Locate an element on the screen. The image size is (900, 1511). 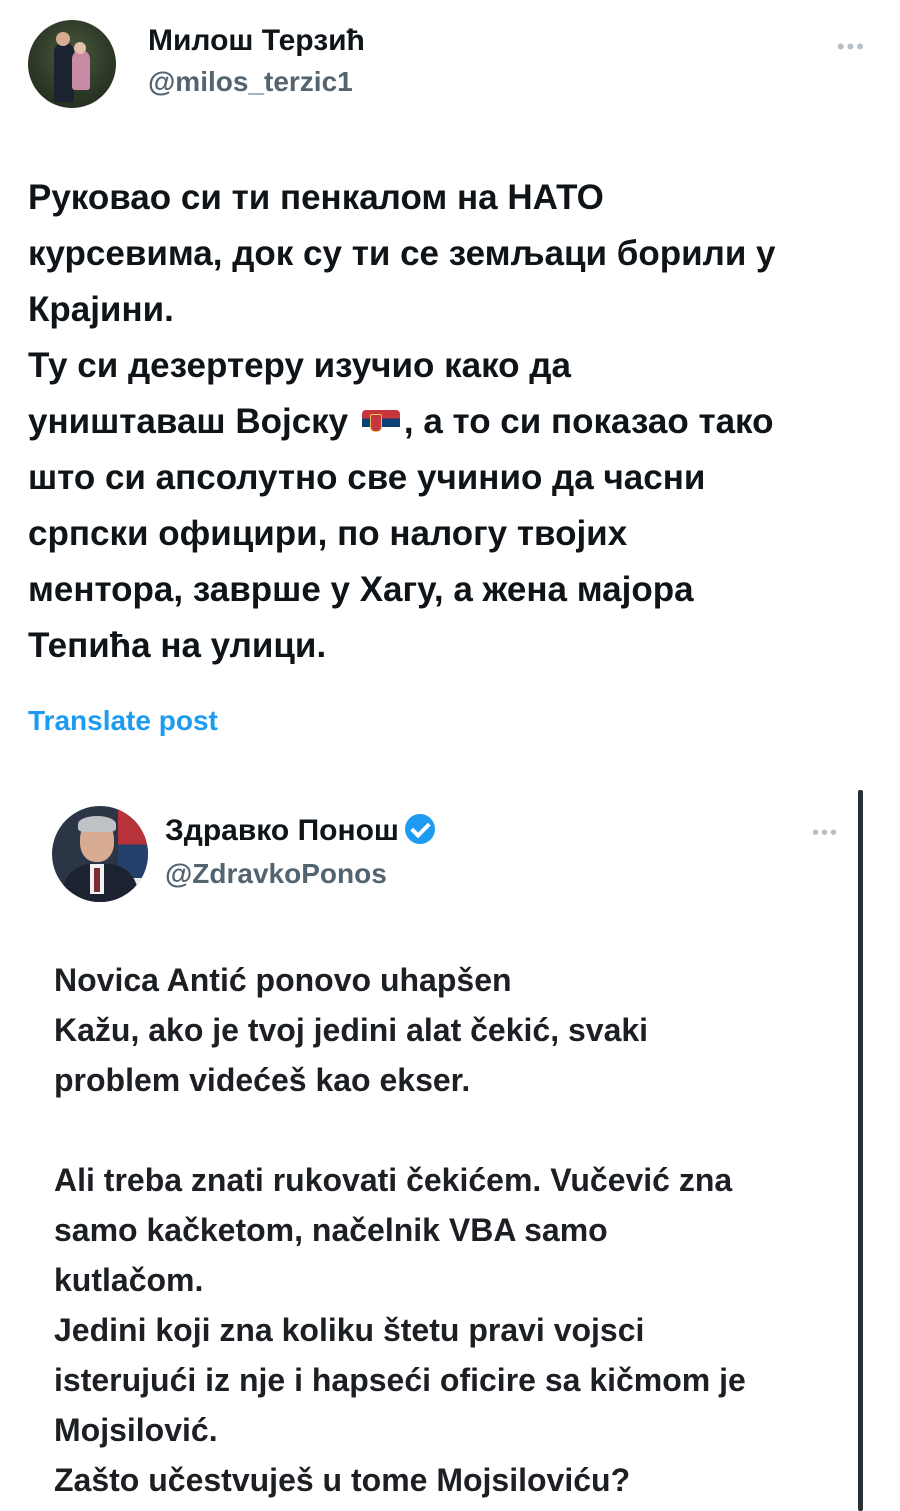
post-line: српски официри, по налогу твојих is located at coordinates (328, 533).